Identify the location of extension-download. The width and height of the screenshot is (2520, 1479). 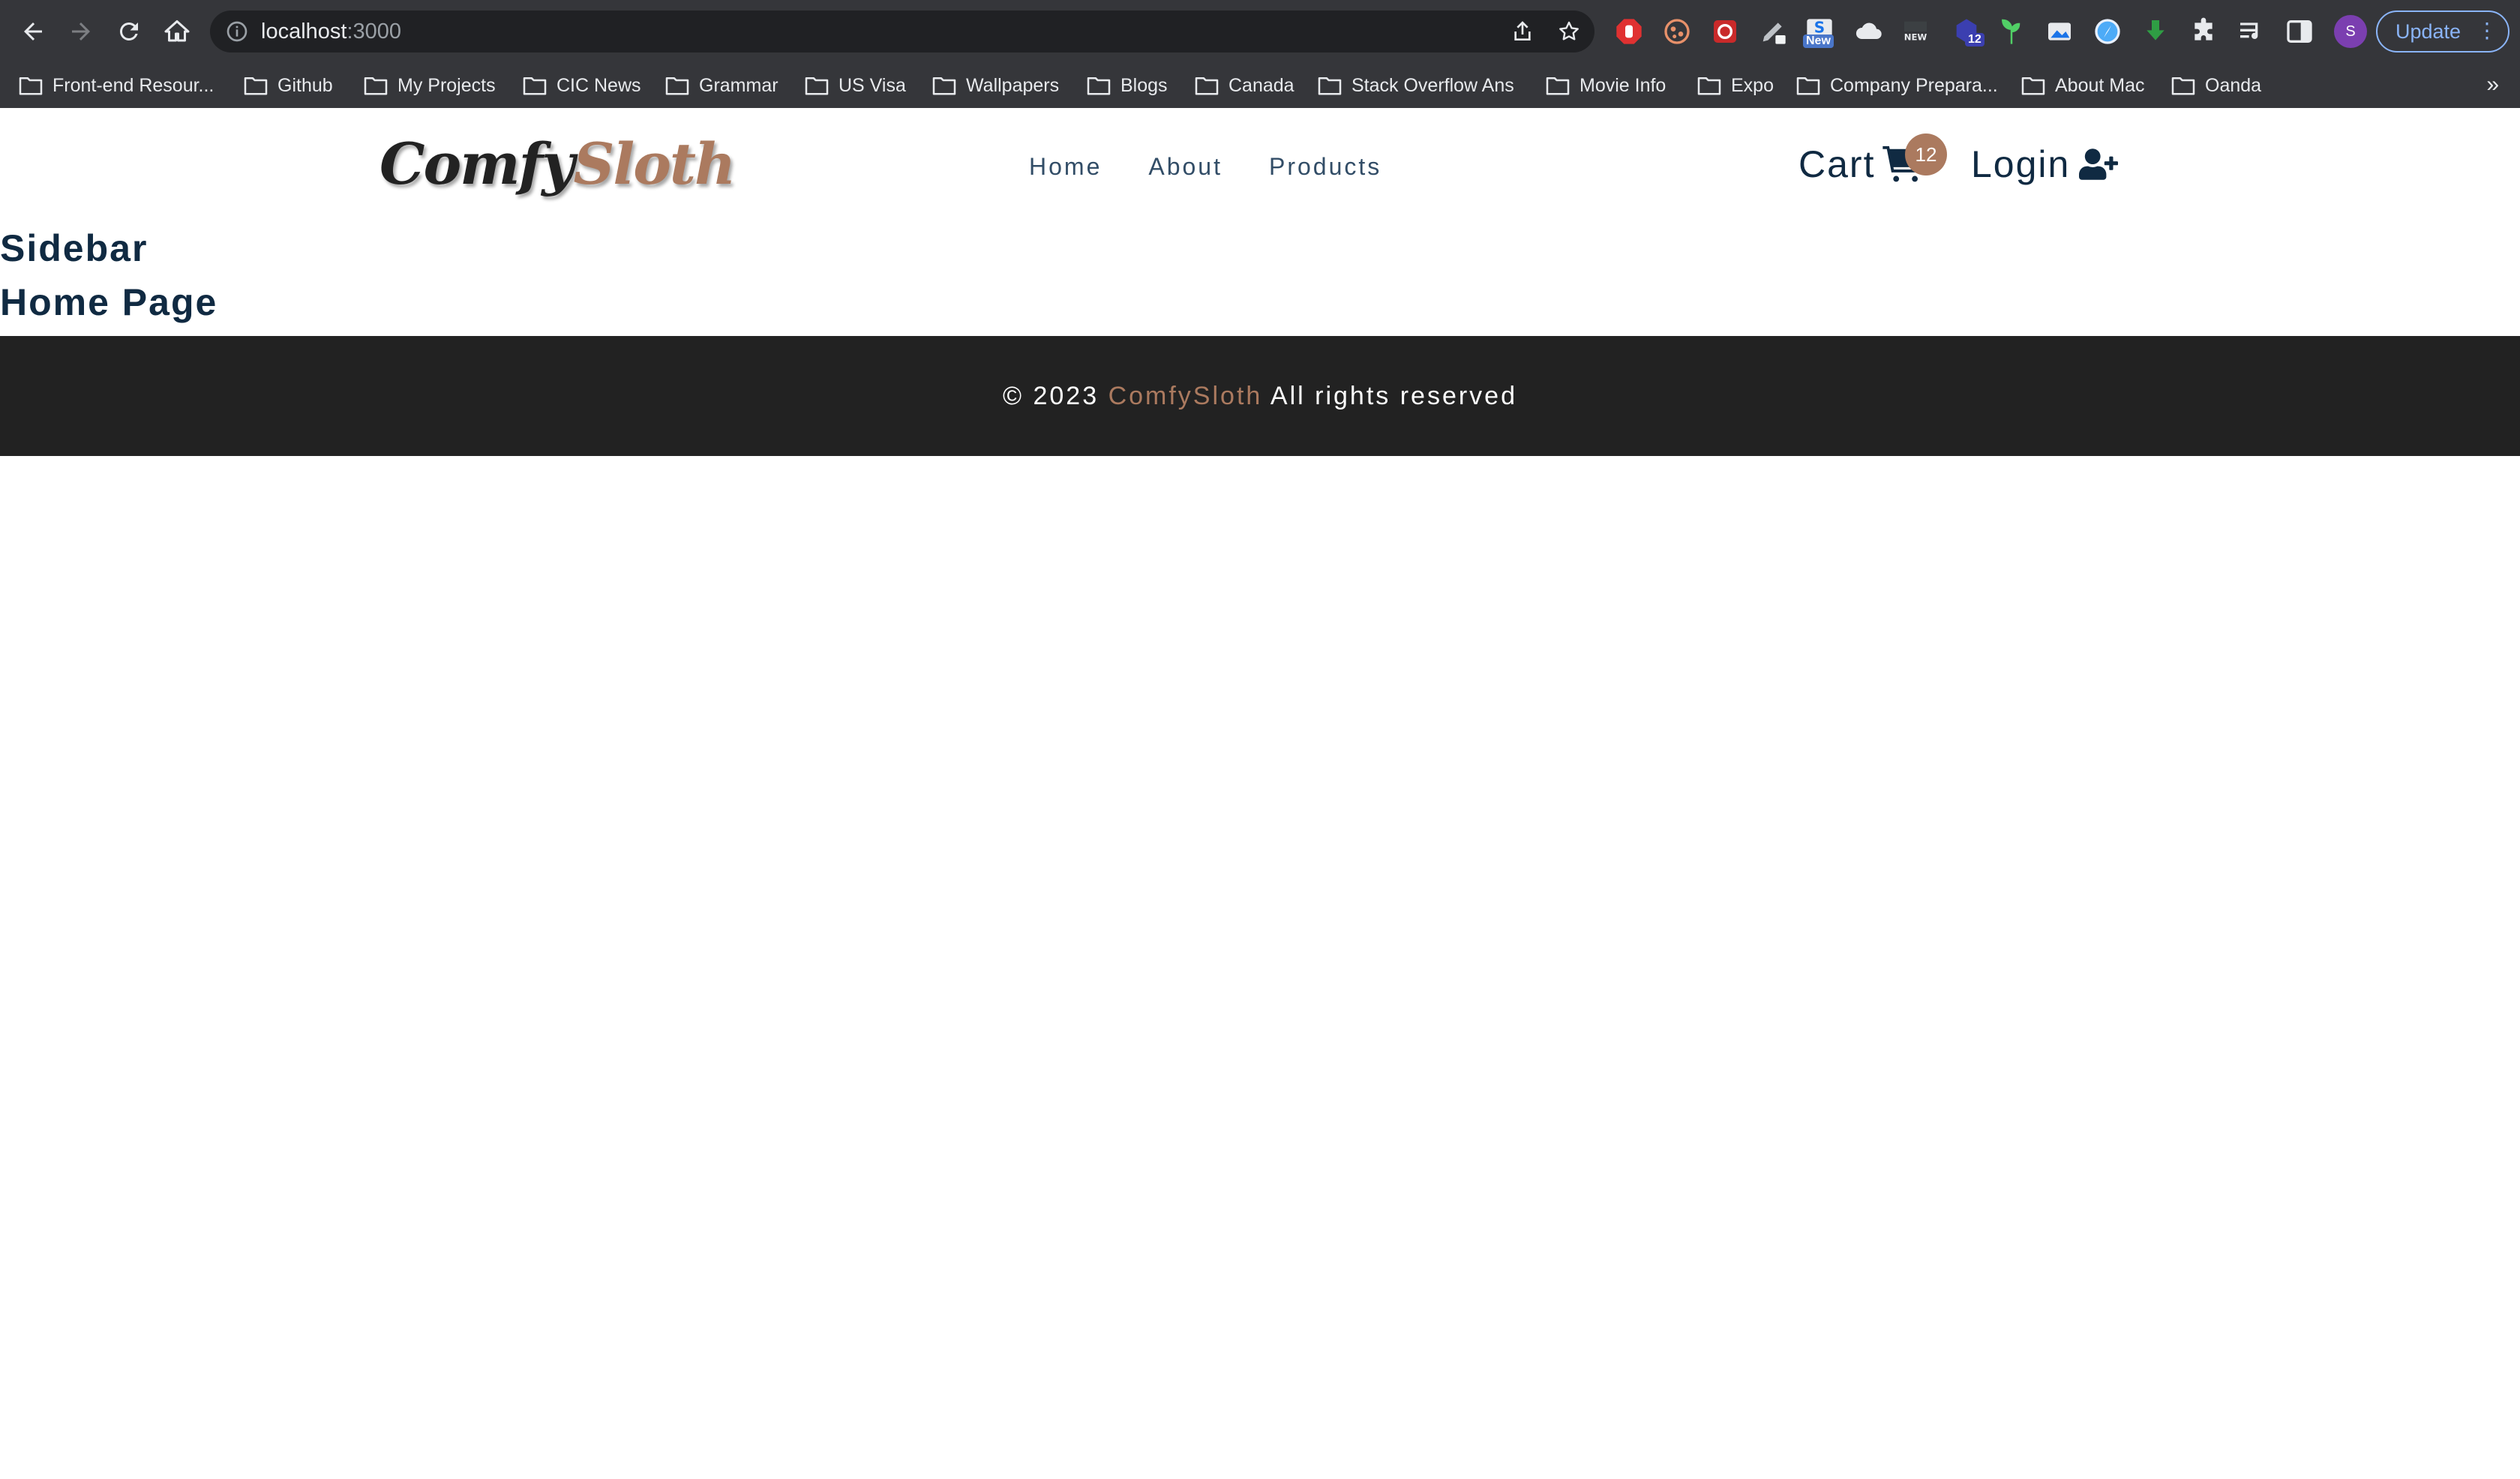
(2155, 31).